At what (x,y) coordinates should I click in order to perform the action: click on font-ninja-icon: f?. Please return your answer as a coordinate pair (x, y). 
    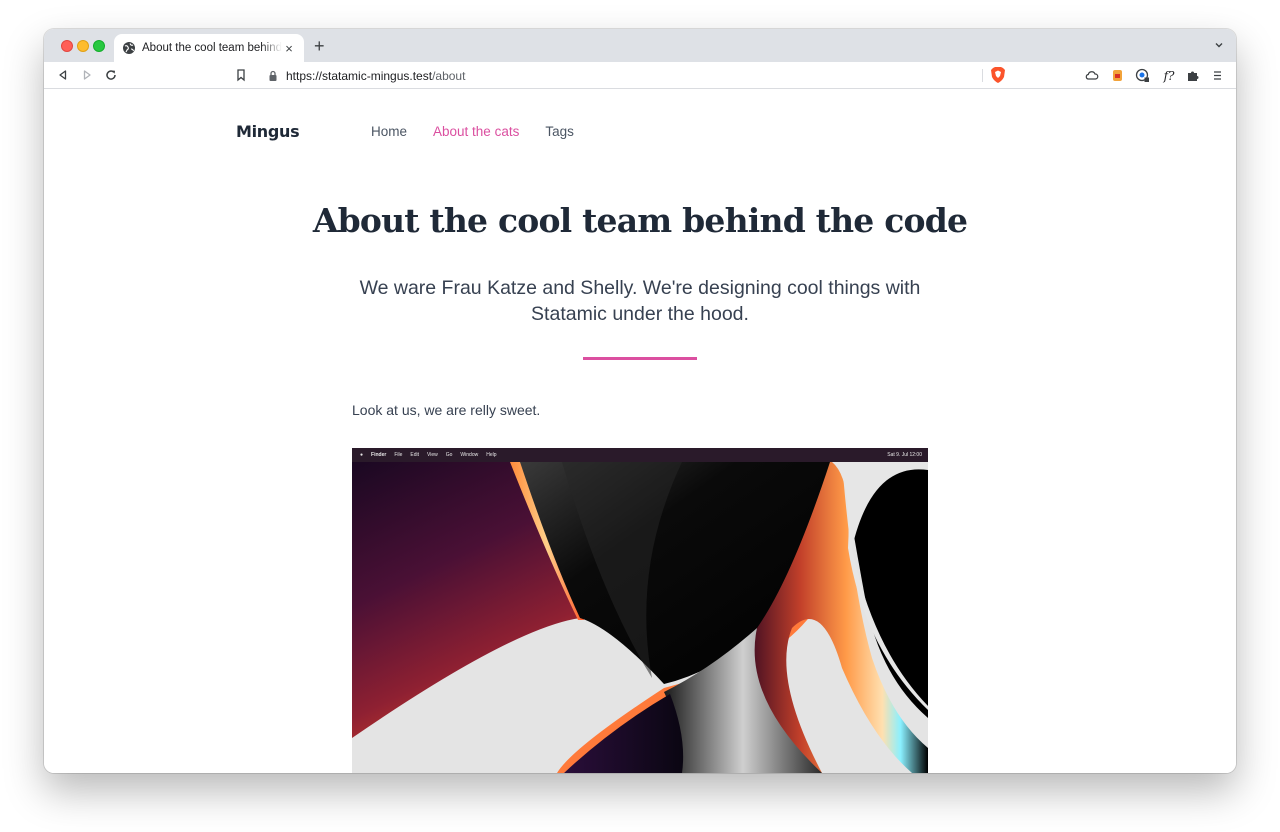
    Looking at the image, I should click on (1169, 75).